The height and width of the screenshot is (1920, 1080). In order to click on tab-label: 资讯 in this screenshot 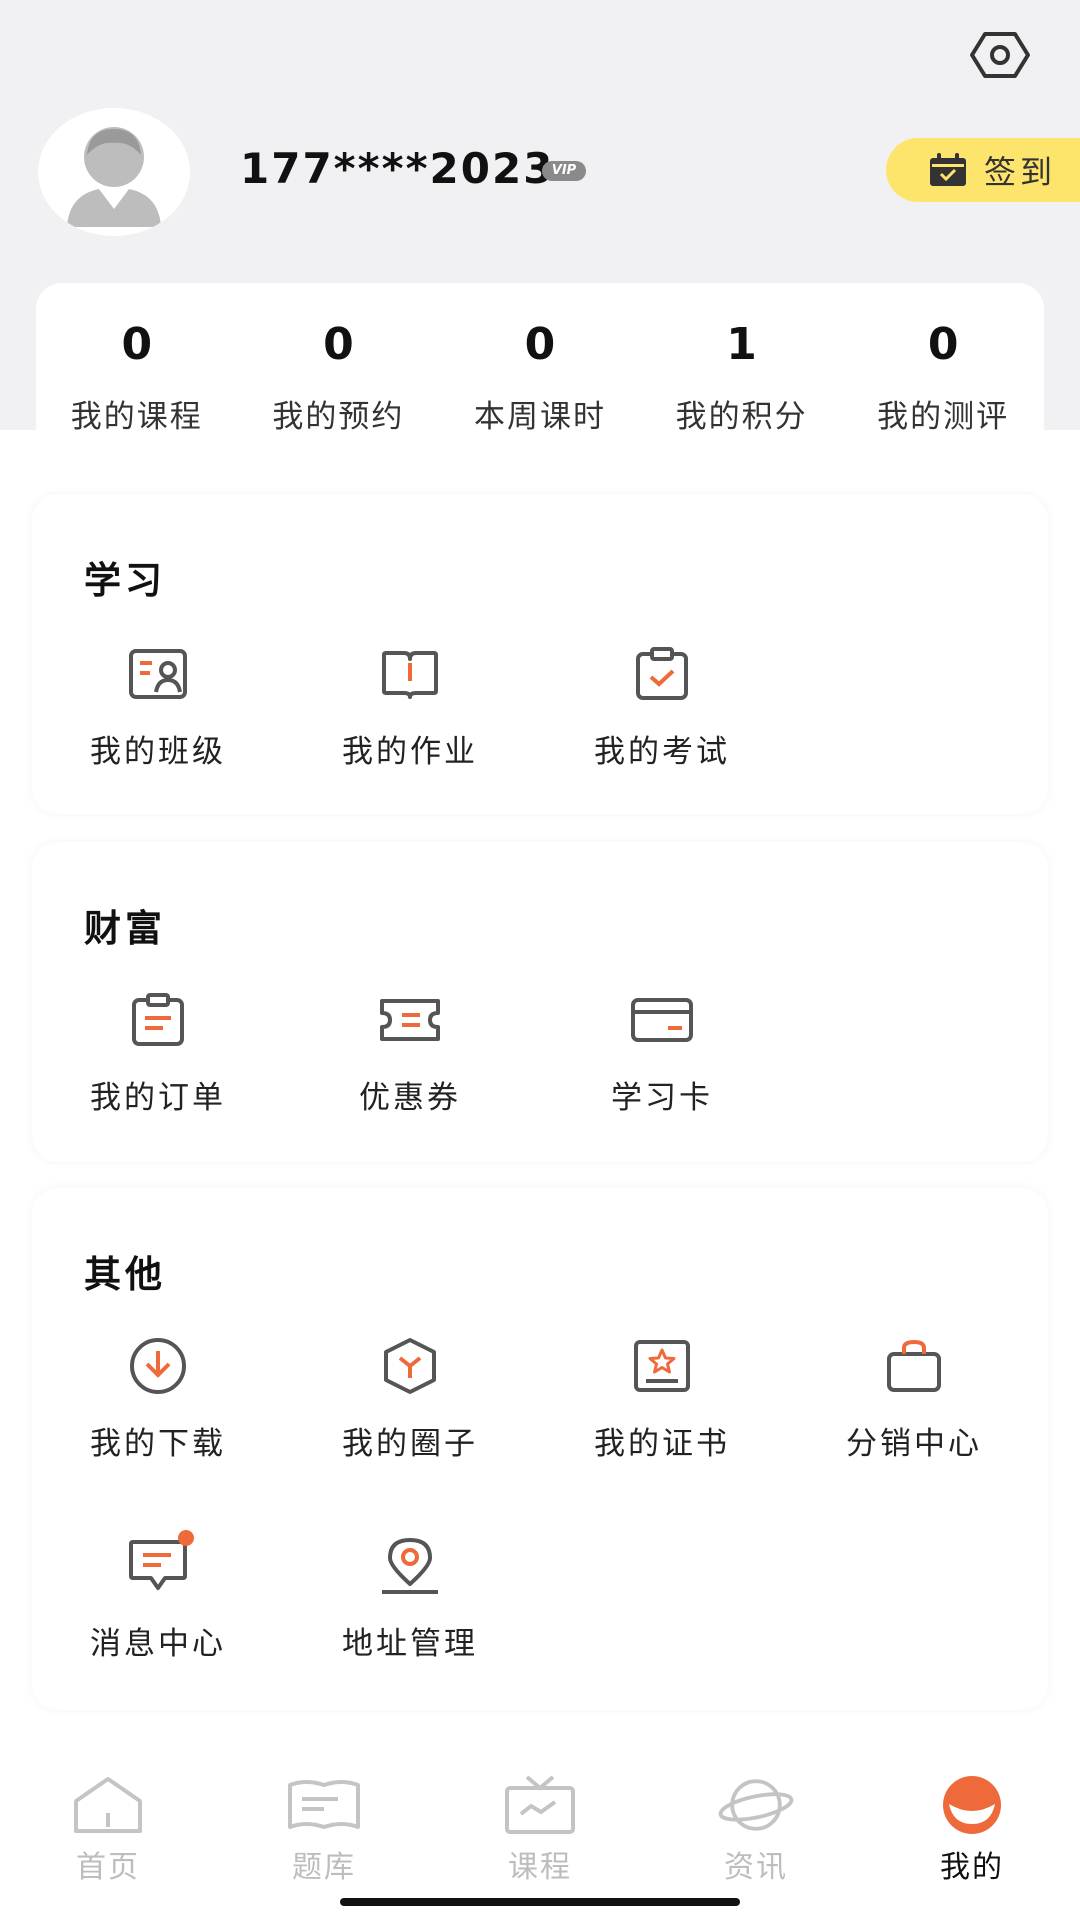, I will do `click(756, 1867)`.